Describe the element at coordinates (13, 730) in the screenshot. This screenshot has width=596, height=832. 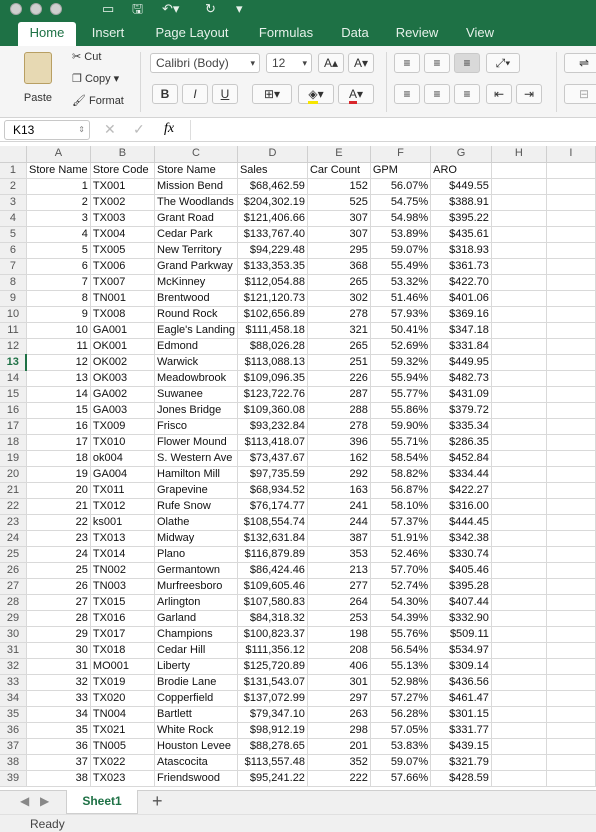
I see `row-header: 36` at that location.